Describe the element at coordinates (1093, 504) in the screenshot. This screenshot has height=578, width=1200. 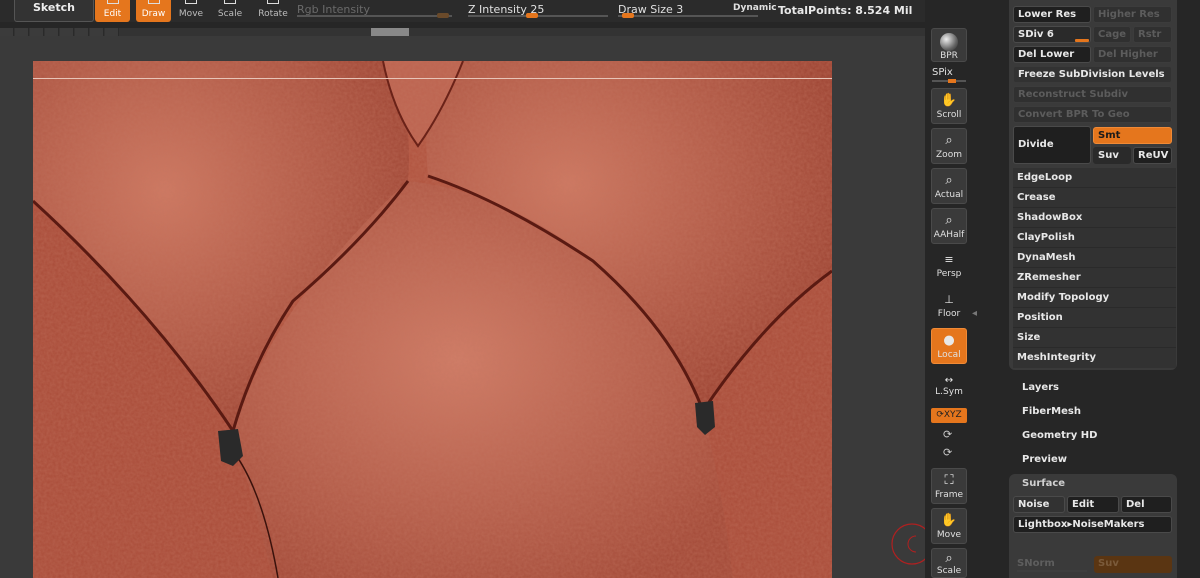
I see `noise-edit-button: Edit` at that location.